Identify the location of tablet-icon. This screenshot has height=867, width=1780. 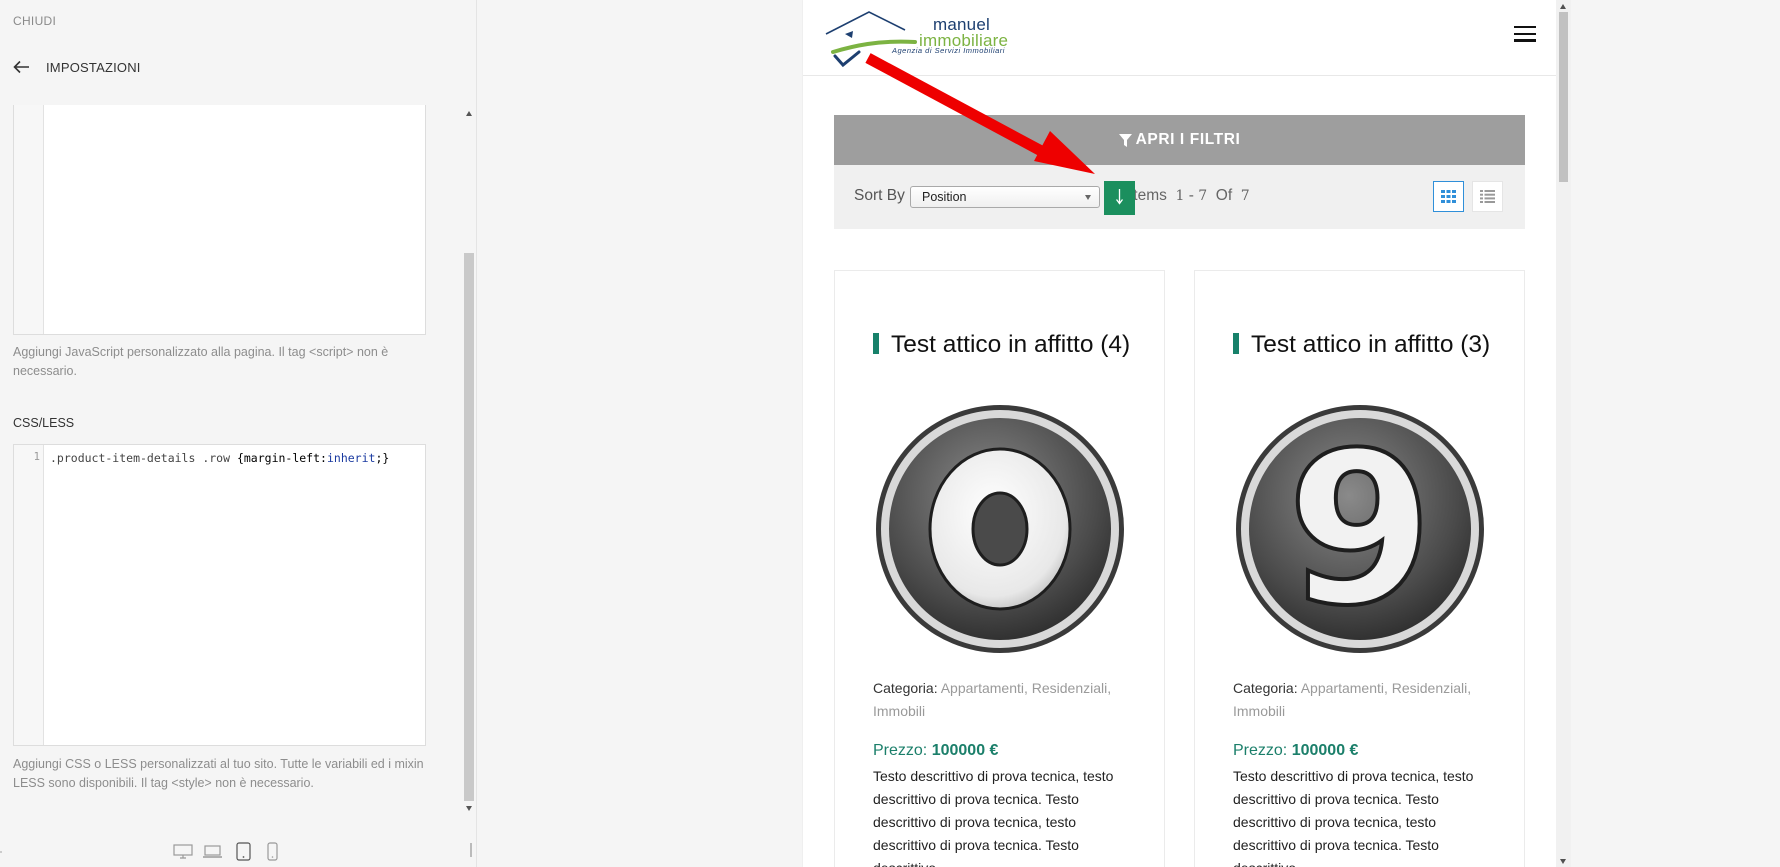
(243, 851).